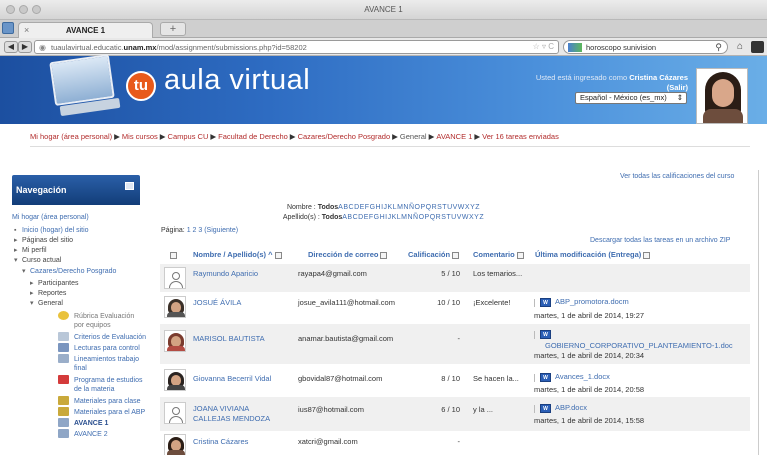 The image size is (767, 455). I want to click on nav-item-my-profile: ▸ Mi perfil, so click(30, 250).